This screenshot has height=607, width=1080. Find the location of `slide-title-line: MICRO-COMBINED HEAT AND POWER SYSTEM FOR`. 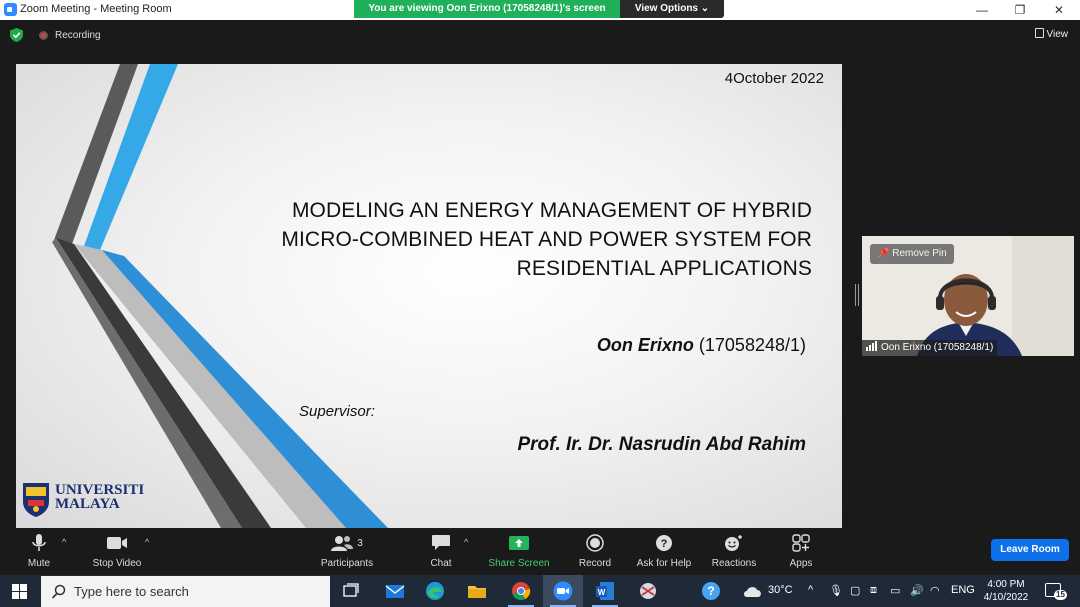

slide-title-line: MICRO-COMBINED HEAT AND POWER SYSTEM FOR is located at coordinates (546, 239).